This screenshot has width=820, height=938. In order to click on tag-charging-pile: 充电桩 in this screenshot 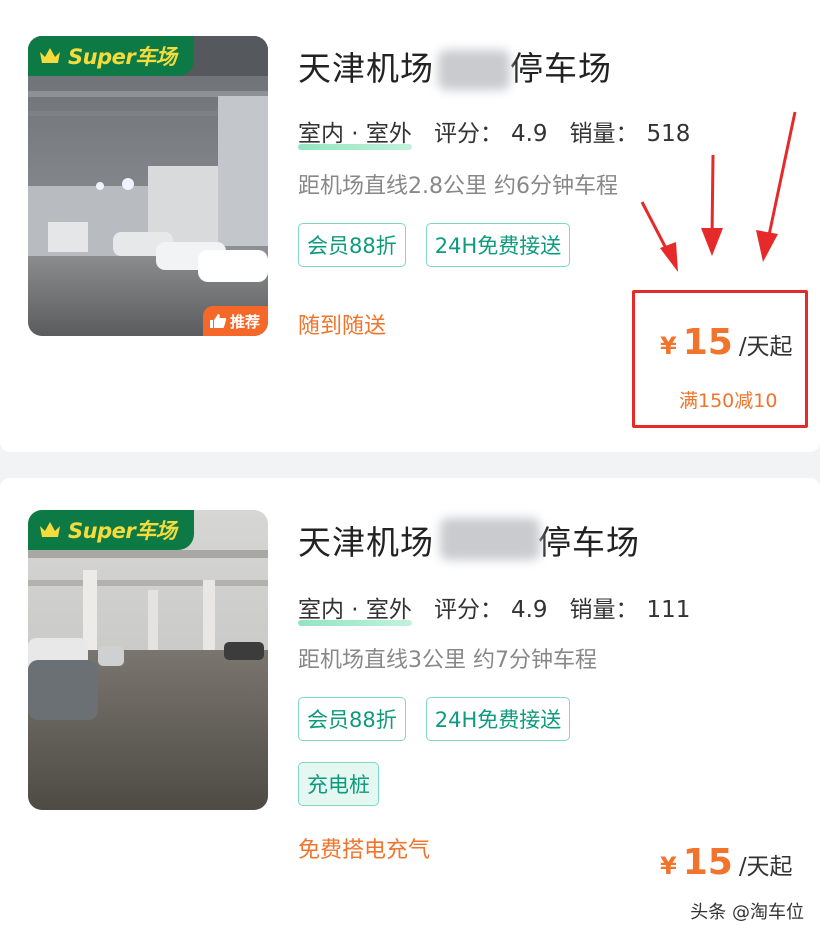, I will do `click(338, 784)`.